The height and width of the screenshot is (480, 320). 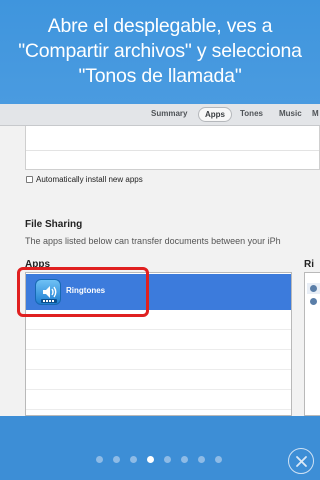 I want to click on page-indicator, so click(x=161, y=460).